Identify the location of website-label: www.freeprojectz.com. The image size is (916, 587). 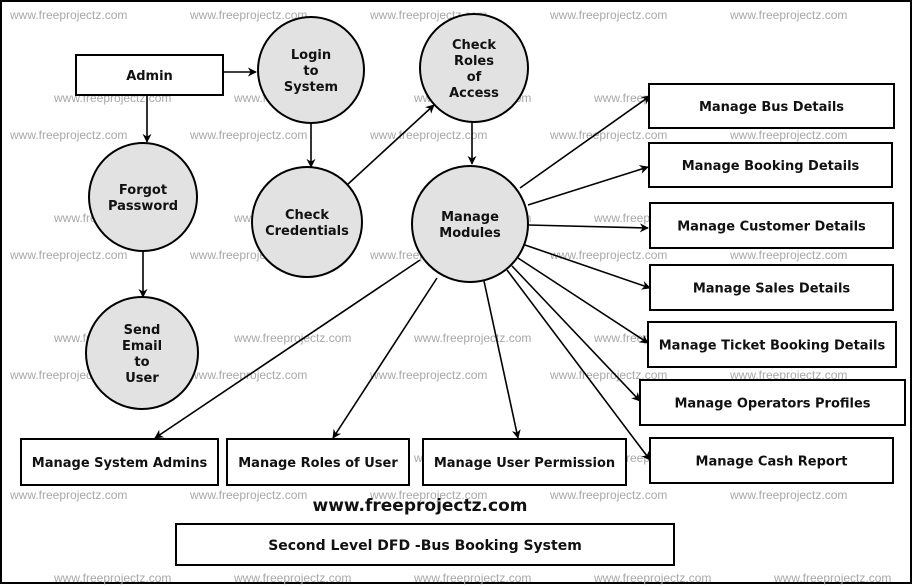
(420, 506).